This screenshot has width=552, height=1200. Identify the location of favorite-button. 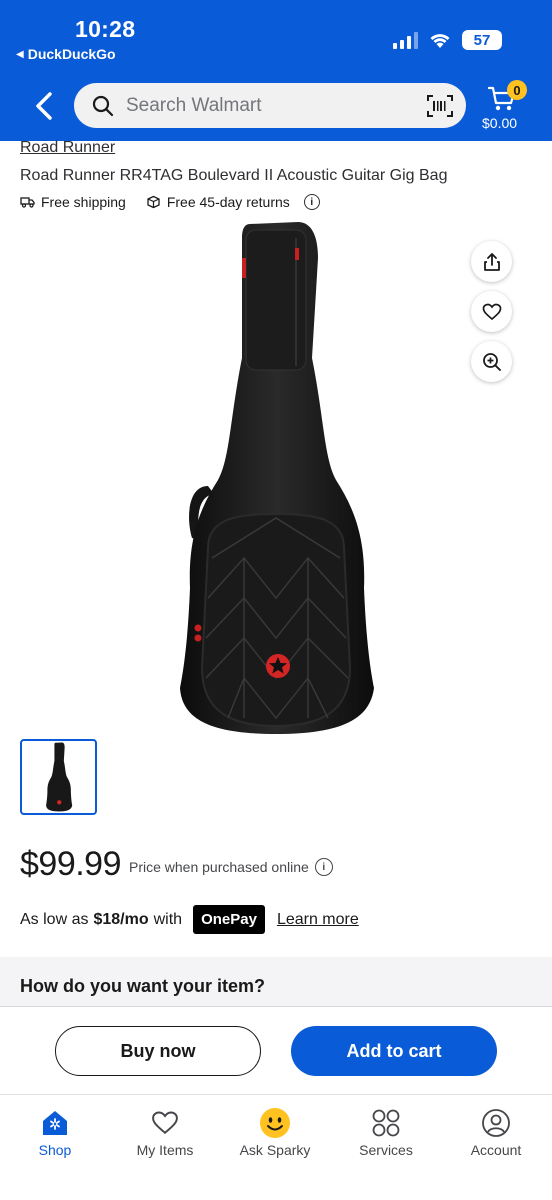
(491, 311).